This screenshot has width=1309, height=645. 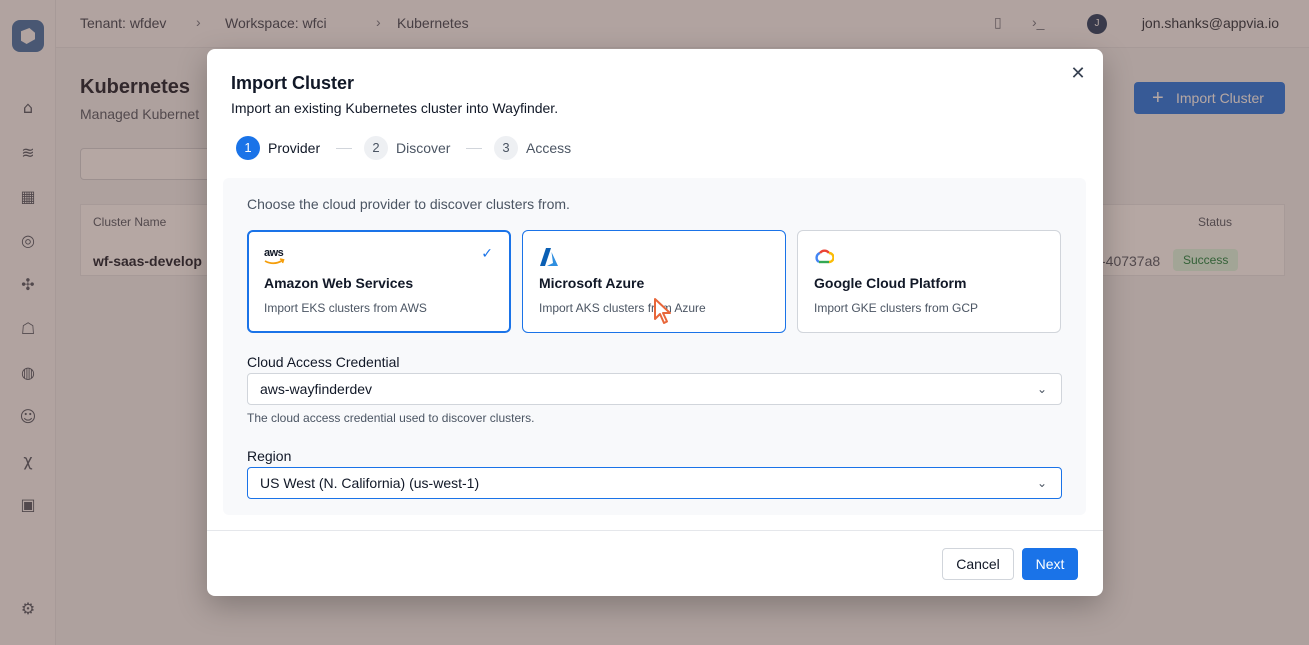 What do you see at coordinates (345, 308) in the screenshot?
I see `provider-description: Import EKS clusters from AWS` at bounding box center [345, 308].